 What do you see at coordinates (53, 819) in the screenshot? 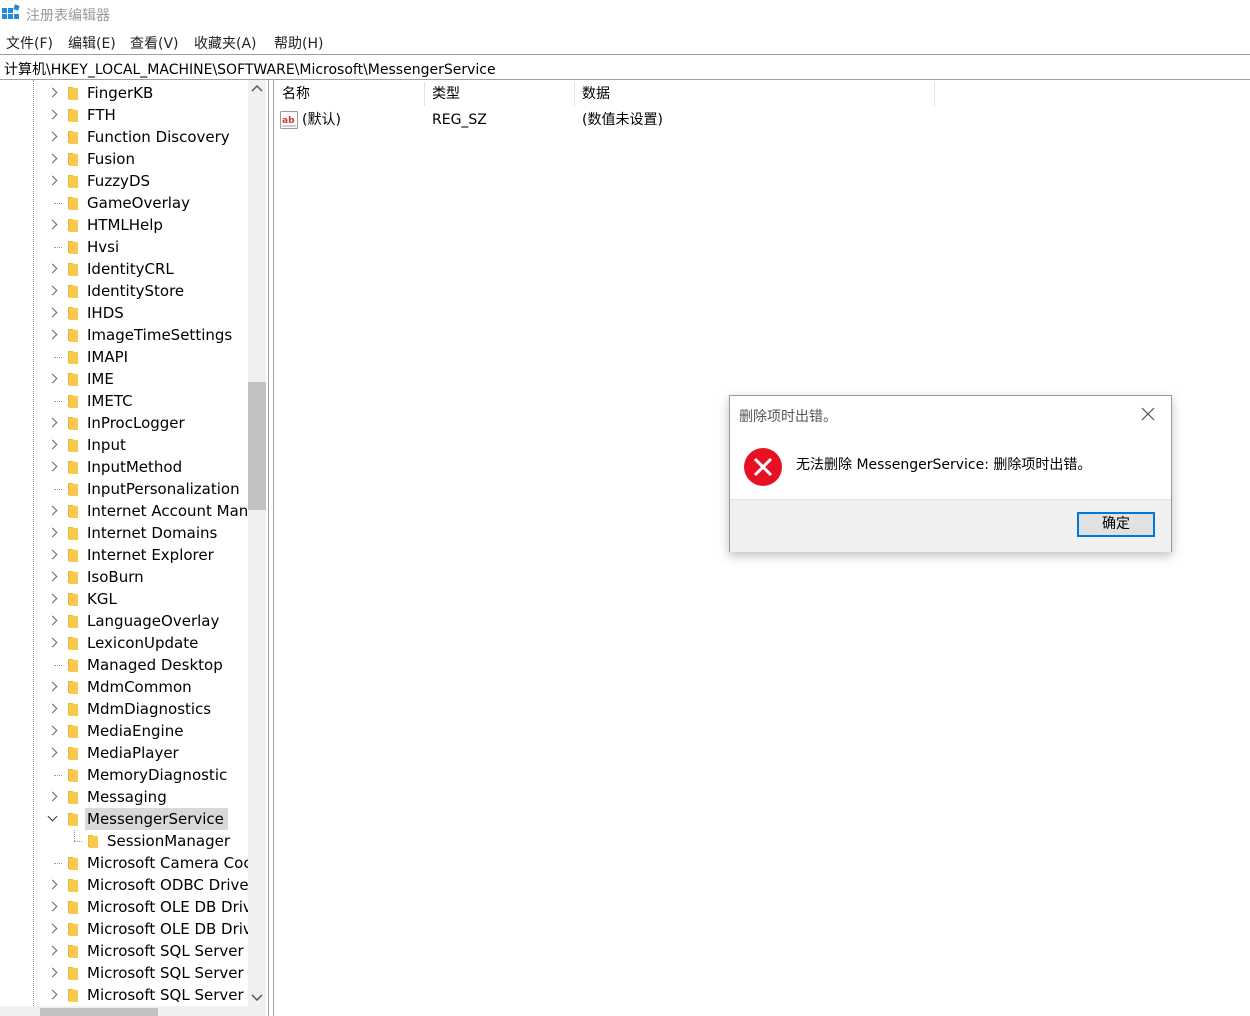
I see `chevron-down-icon` at bounding box center [53, 819].